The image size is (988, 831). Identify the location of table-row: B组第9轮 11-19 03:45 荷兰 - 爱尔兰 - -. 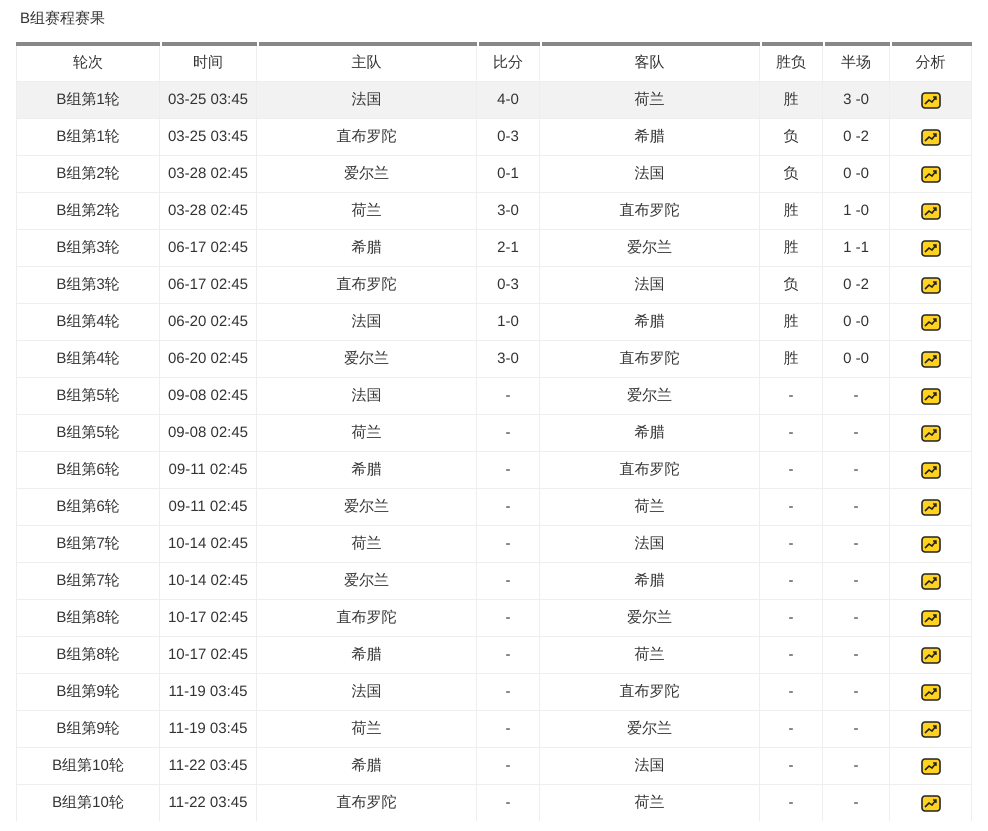
(494, 728).